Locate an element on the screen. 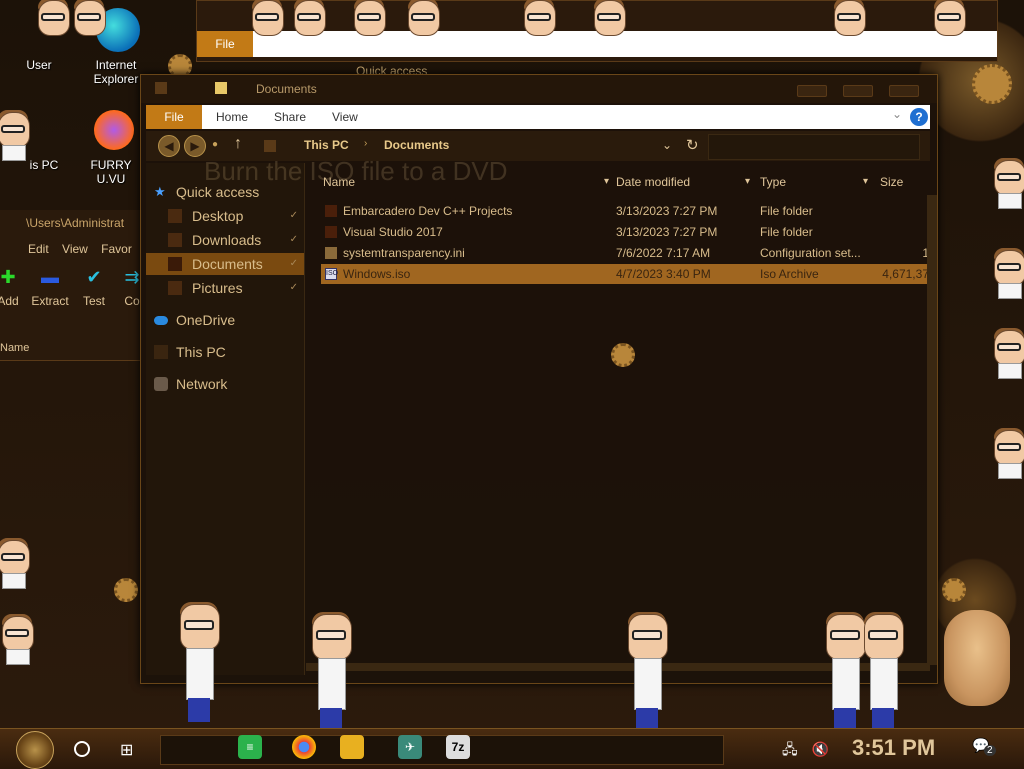 The height and width of the screenshot is (769, 1024). 7zip-toolbar: ✚ Add ▬ Extract ✔ Test ⇉ Co is located at coordinates (70, 290).